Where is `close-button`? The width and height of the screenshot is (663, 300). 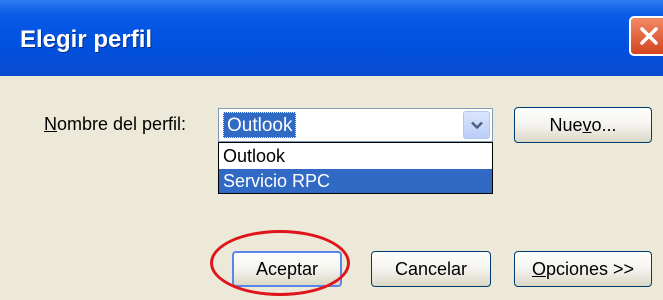
close-button is located at coordinates (646, 36).